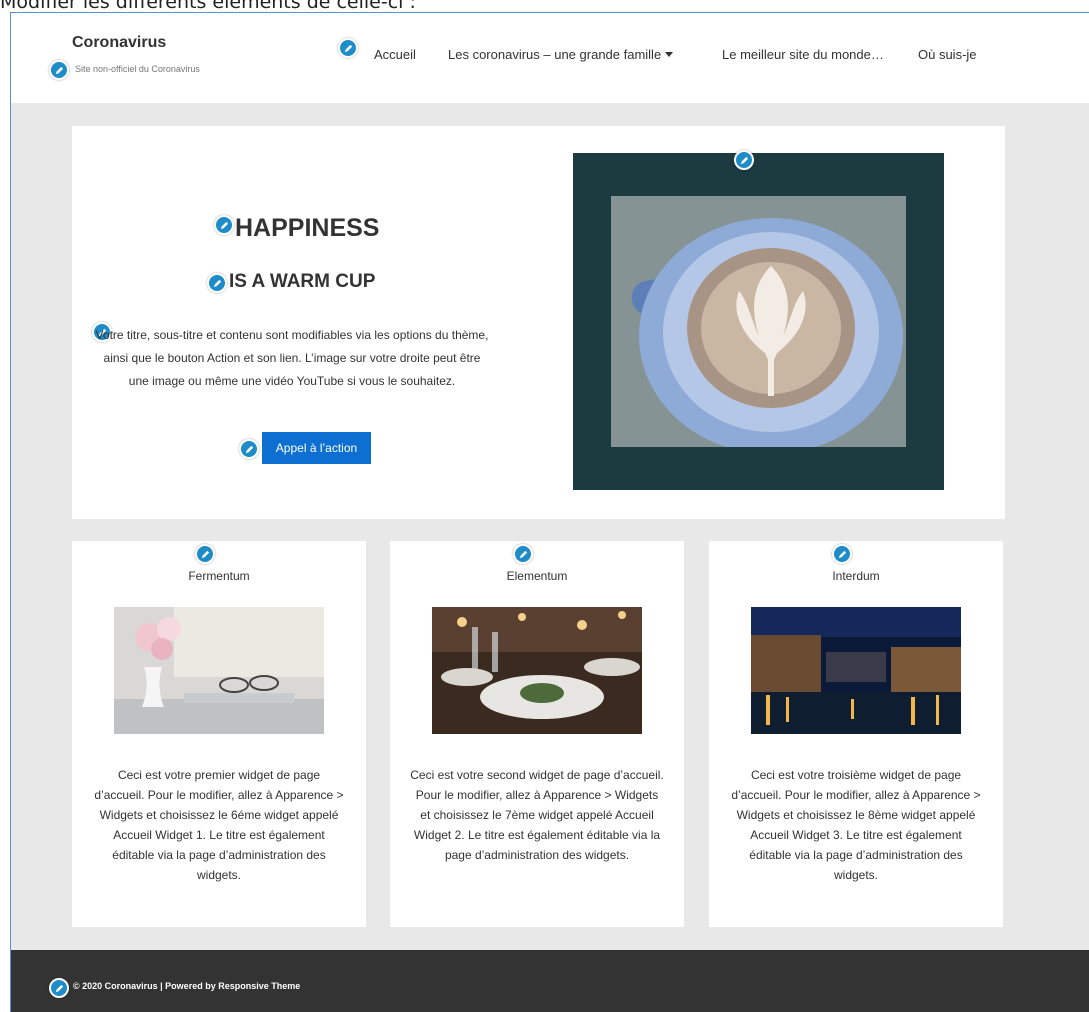 This screenshot has height=1012, width=1089. Describe the element at coordinates (856, 670) in the screenshot. I see `venice-night-image` at that location.